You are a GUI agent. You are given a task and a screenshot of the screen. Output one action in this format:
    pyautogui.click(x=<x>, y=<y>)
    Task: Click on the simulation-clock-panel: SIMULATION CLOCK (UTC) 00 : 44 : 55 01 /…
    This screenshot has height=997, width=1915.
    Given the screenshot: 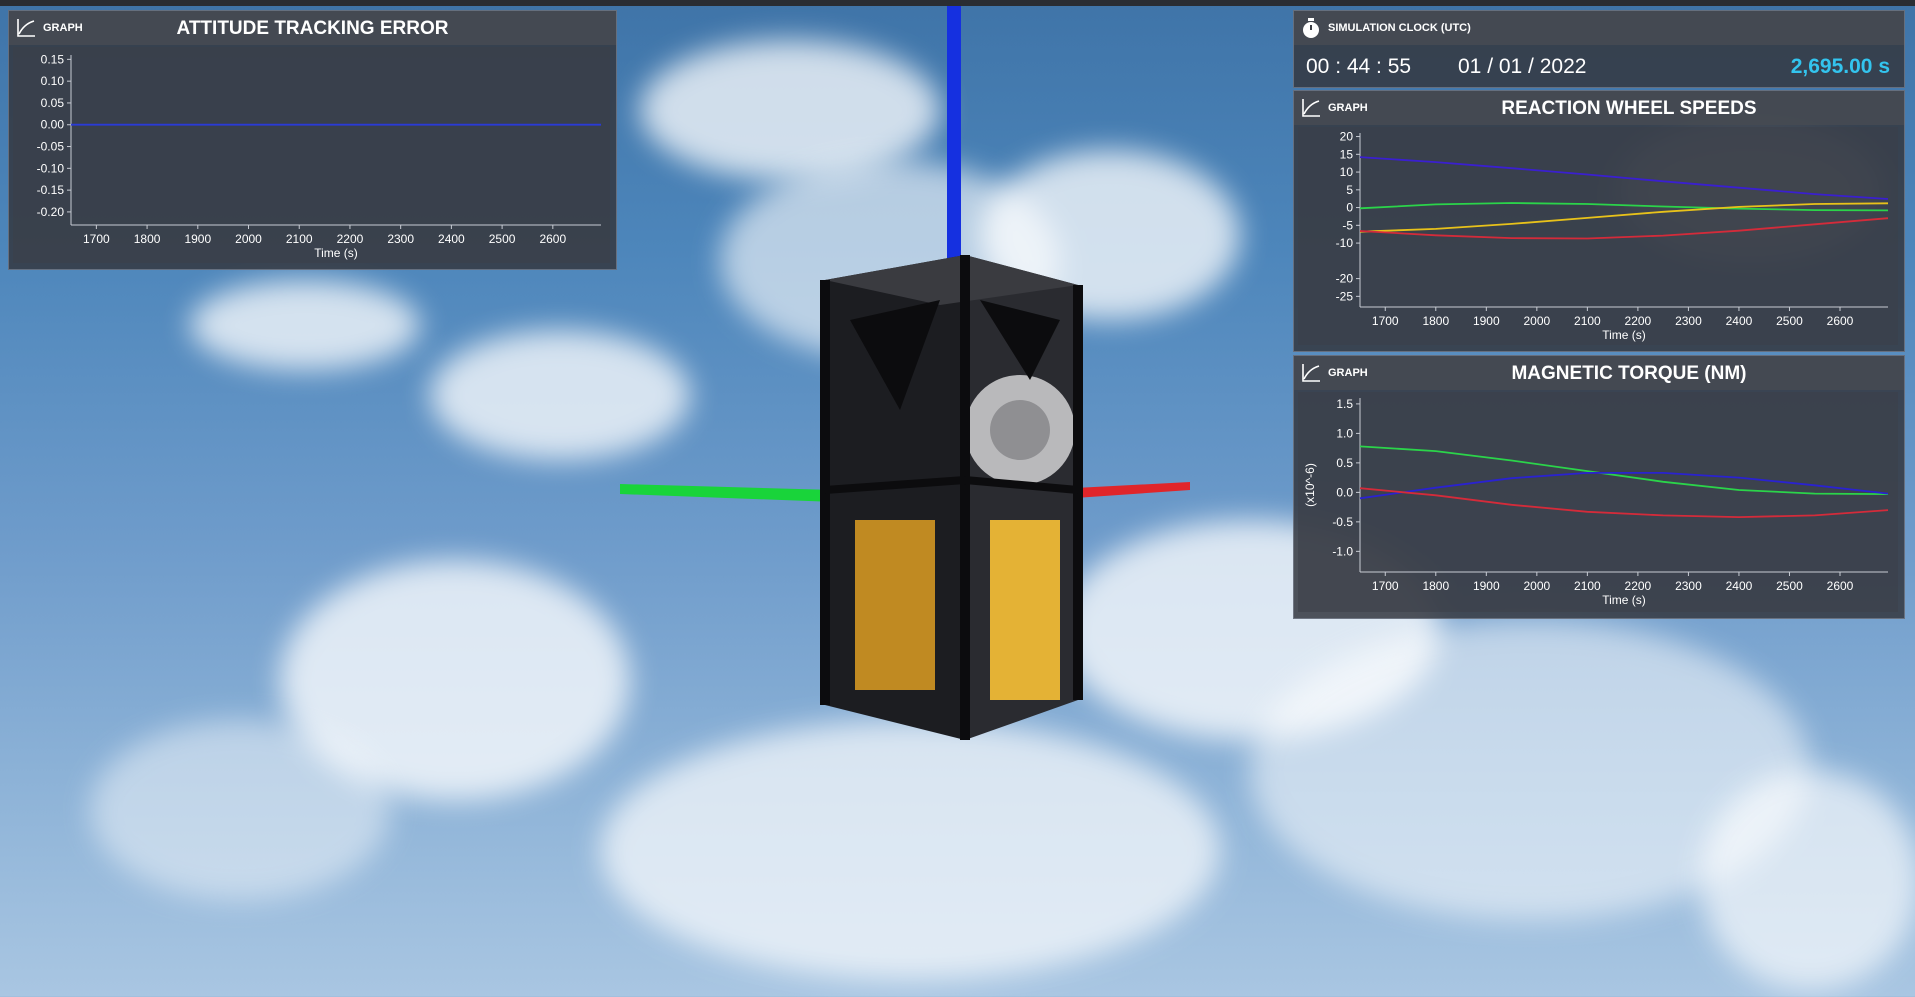 What is the action you would take?
    pyautogui.click(x=1599, y=49)
    